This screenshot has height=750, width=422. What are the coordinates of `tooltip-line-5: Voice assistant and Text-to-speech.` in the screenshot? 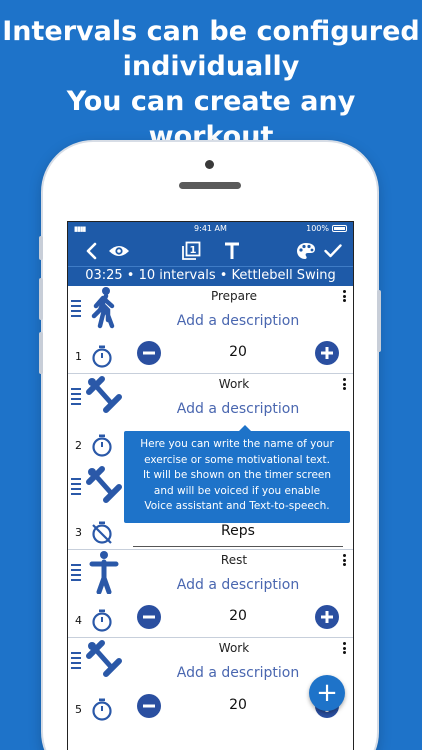 It's located at (237, 506).